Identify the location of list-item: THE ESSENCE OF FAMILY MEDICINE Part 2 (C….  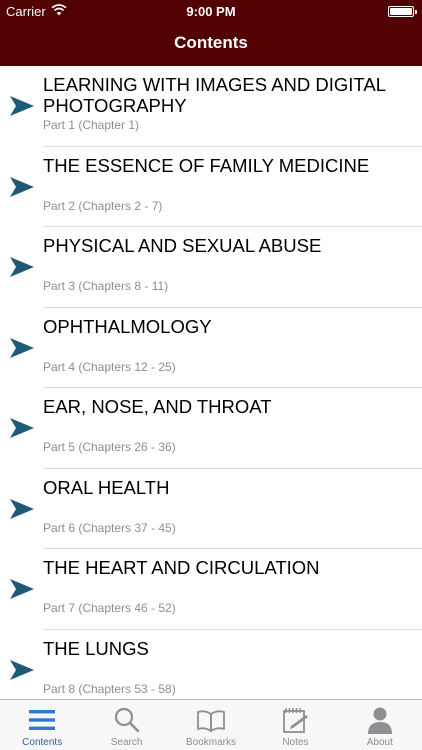
(211, 187).